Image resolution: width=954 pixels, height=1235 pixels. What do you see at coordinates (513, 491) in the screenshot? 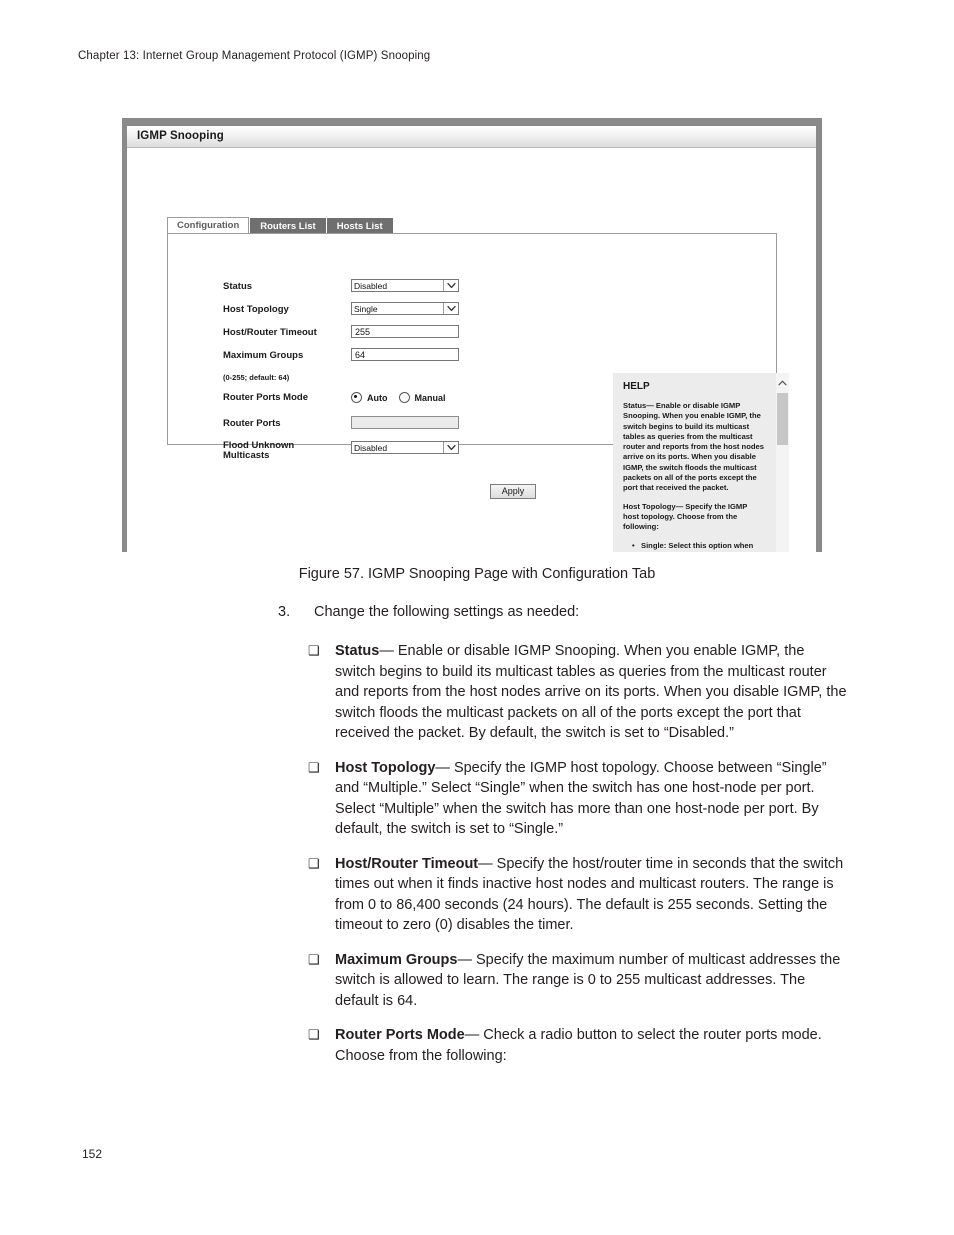
I see `apply-button: Apply` at bounding box center [513, 491].